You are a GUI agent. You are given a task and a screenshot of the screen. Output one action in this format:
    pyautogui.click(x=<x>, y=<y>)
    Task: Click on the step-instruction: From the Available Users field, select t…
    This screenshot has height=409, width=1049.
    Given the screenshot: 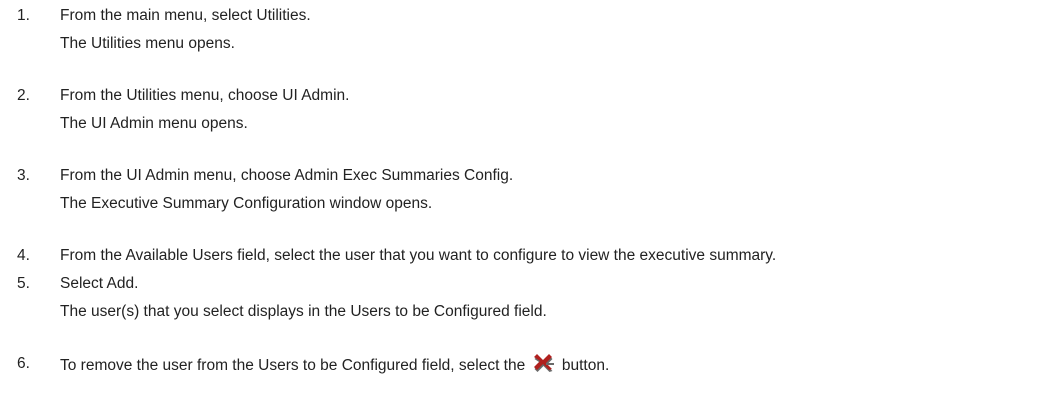 What is the action you would take?
    pyautogui.click(x=418, y=255)
    